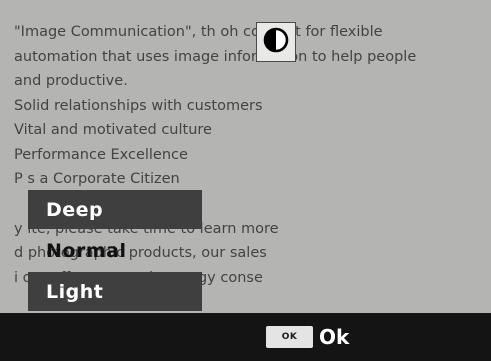  I want to click on bottom-button-bar: OK Ok, so click(245, 337).